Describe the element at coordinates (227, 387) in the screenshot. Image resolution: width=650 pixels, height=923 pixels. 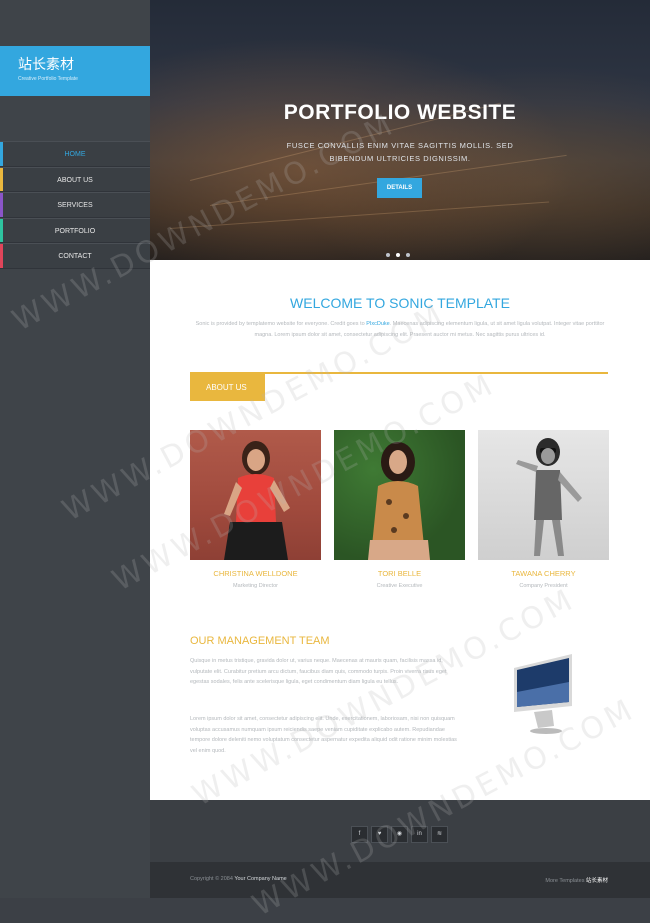
I see `about-us-tab: ABOUT US` at that location.